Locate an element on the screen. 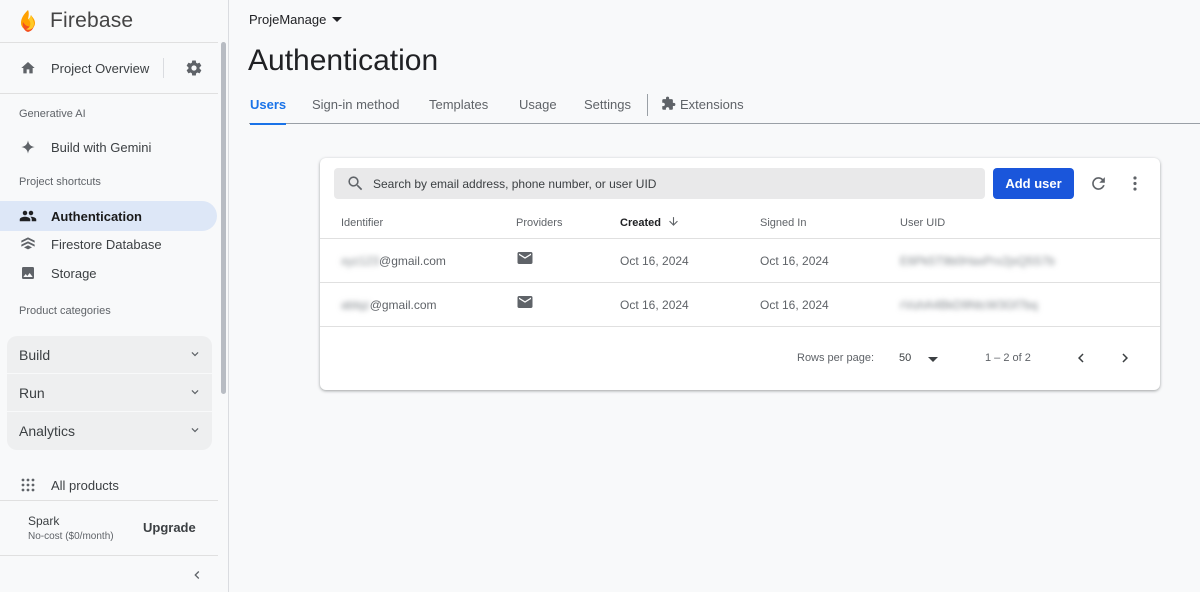  section-label: Product categories is located at coordinates (65, 311).